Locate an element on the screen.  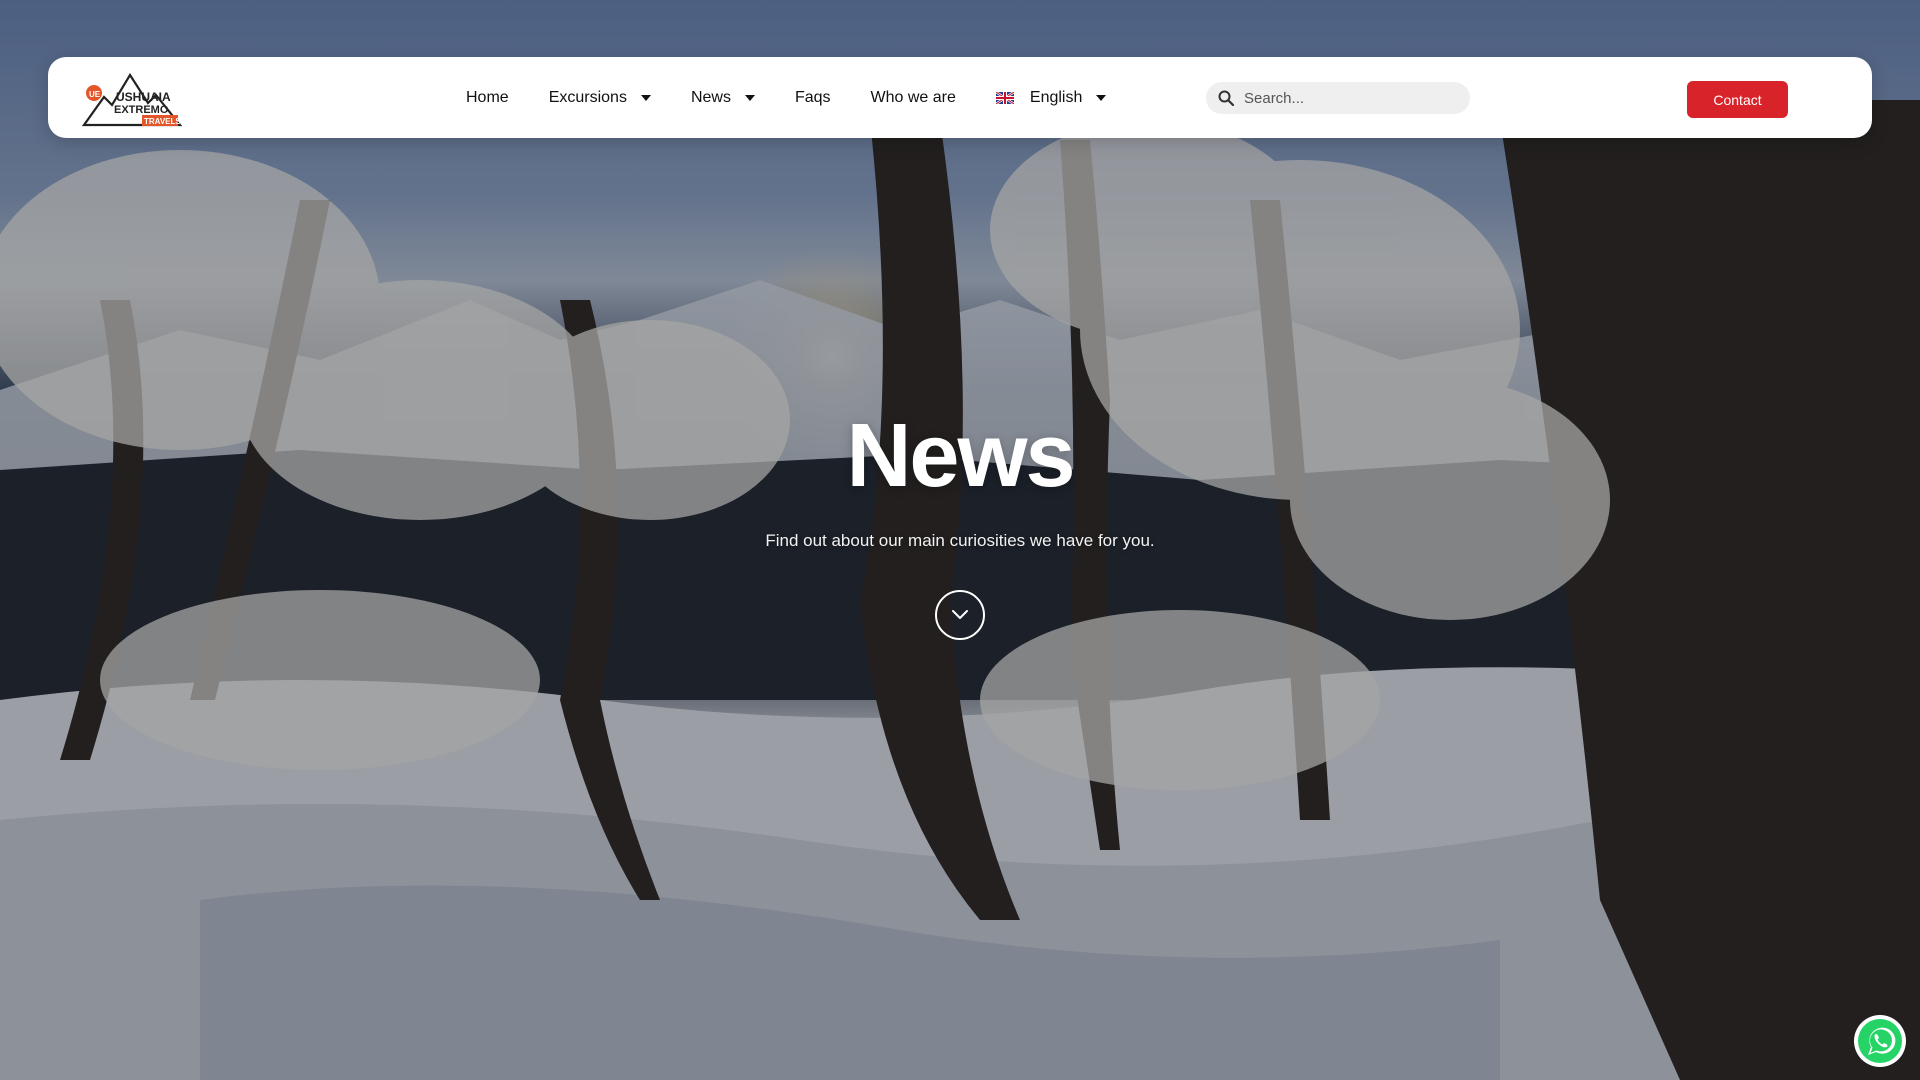
nav-faqs-label: Faqs is located at coordinates (812, 97).